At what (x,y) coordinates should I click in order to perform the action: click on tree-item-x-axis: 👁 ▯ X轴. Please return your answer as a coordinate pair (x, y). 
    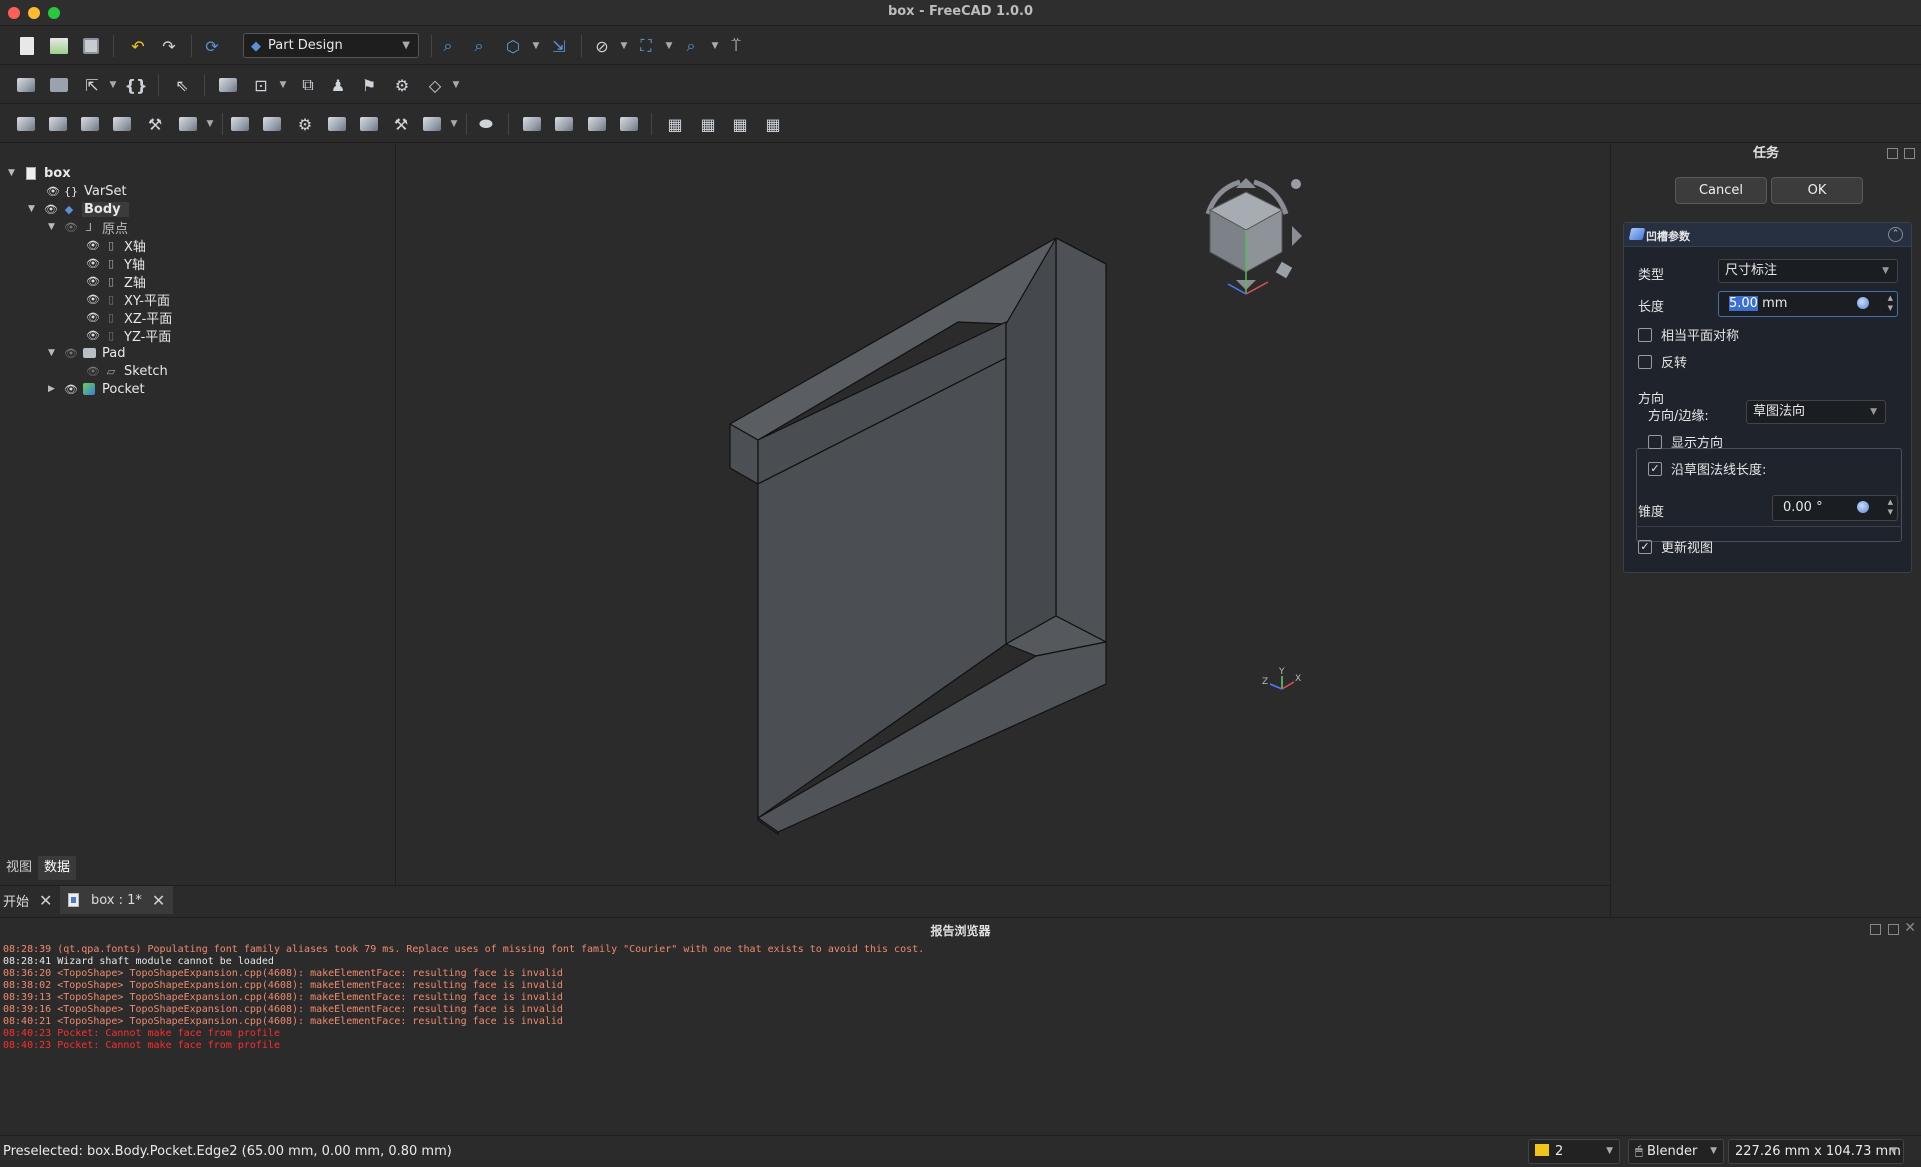
    Looking at the image, I should click on (116, 245).